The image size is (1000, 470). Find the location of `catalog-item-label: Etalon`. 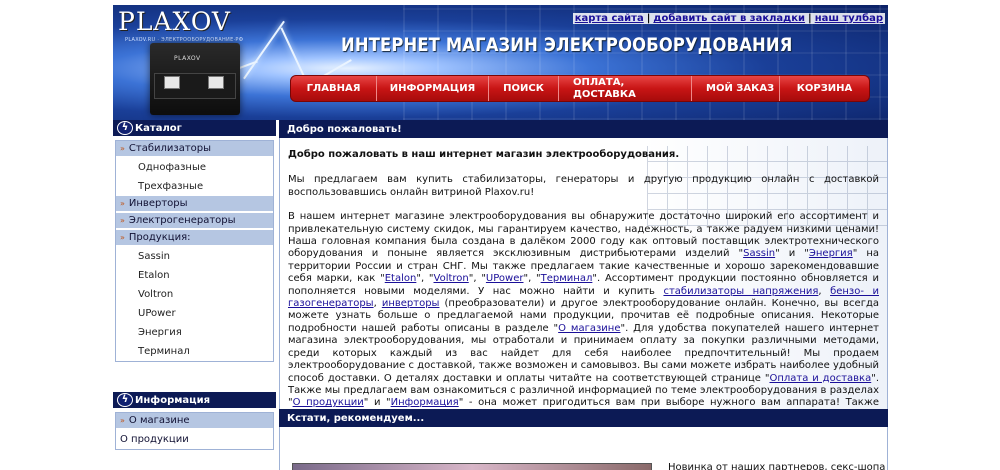

catalog-item-label: Etalon is located at coordinates (154, 275).